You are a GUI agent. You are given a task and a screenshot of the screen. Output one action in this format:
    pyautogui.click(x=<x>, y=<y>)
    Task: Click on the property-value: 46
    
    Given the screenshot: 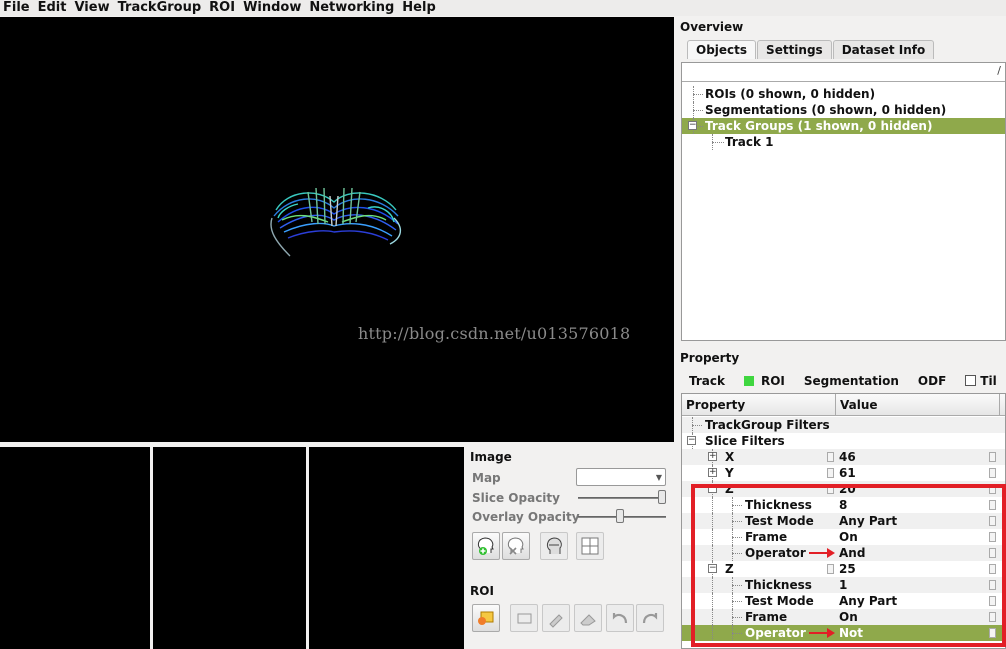 What is the action you would take?
    pyautogui.click(x=847, y=457)
    